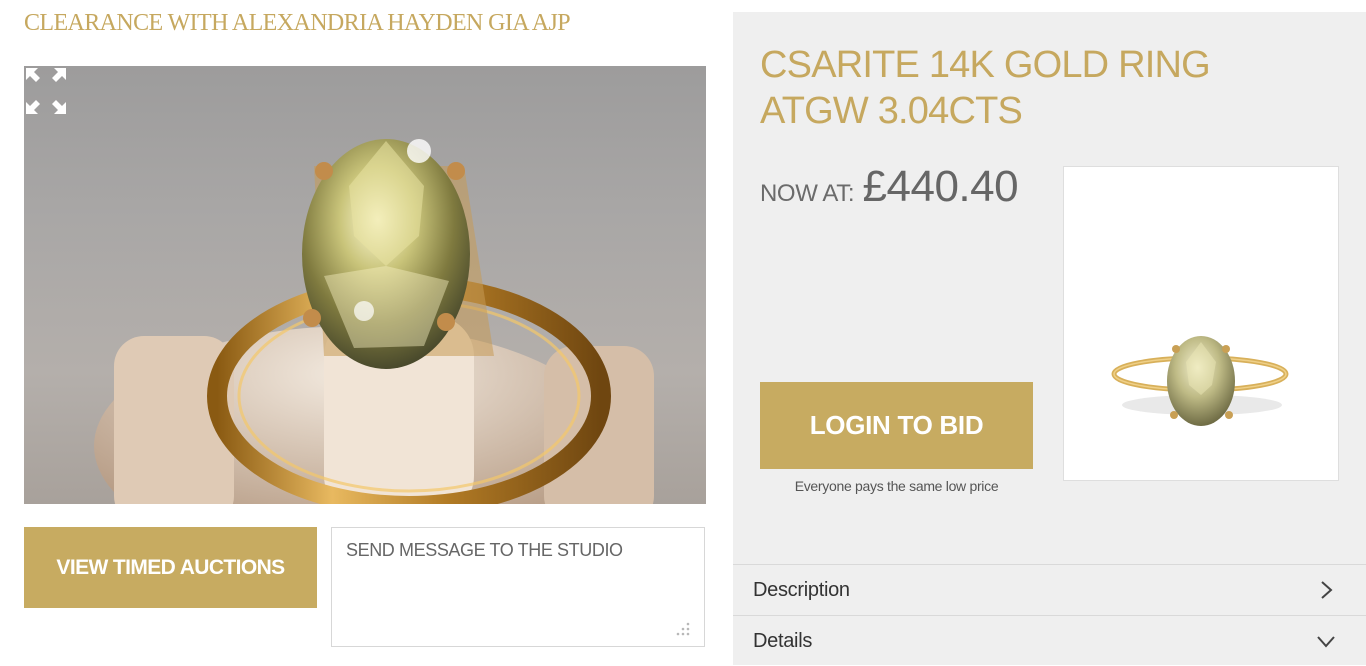  I want to click on resize-grip-icon, so click(683, 629).